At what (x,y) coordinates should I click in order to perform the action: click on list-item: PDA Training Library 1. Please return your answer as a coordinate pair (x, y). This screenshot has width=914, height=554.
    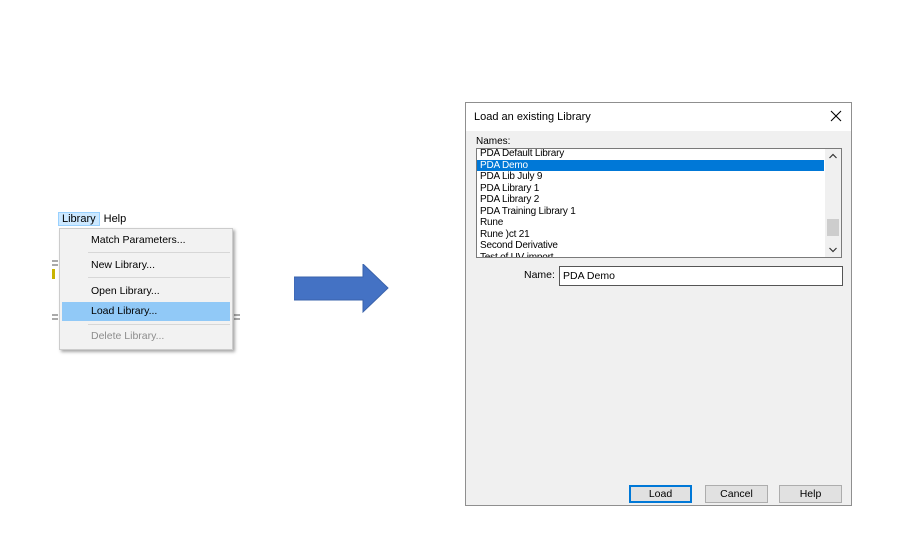
    Looking at the image, I should click on (650, 212).